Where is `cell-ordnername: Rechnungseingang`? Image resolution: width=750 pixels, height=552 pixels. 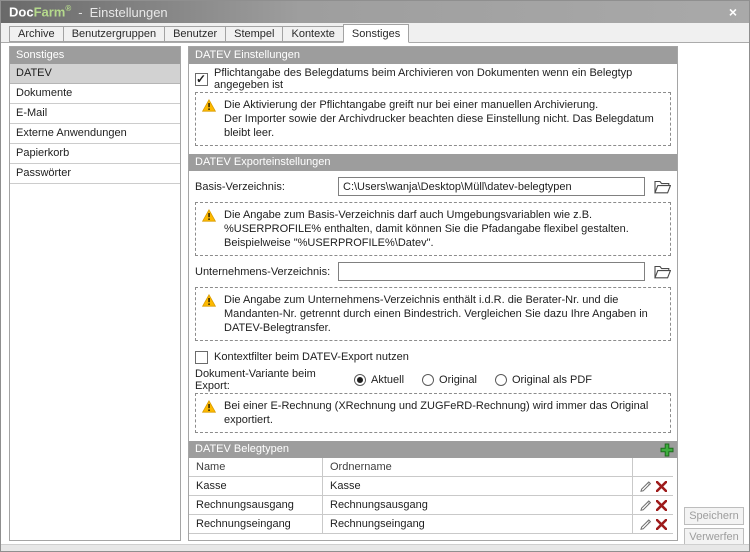
cell-ordnername: Rechnungseingang is located at coordinates (478, 524).